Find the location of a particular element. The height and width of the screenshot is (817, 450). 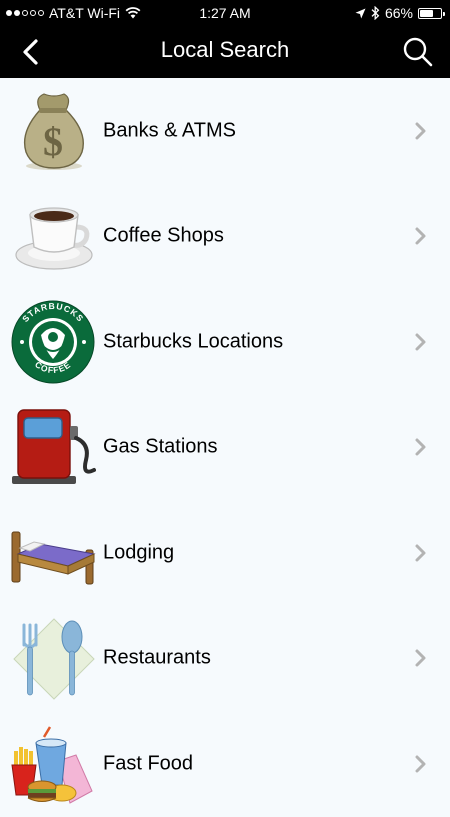

top-bar: AT&T Wi-Fi 1:27 AM 66% Local Search is located at coordinates (225, 39).